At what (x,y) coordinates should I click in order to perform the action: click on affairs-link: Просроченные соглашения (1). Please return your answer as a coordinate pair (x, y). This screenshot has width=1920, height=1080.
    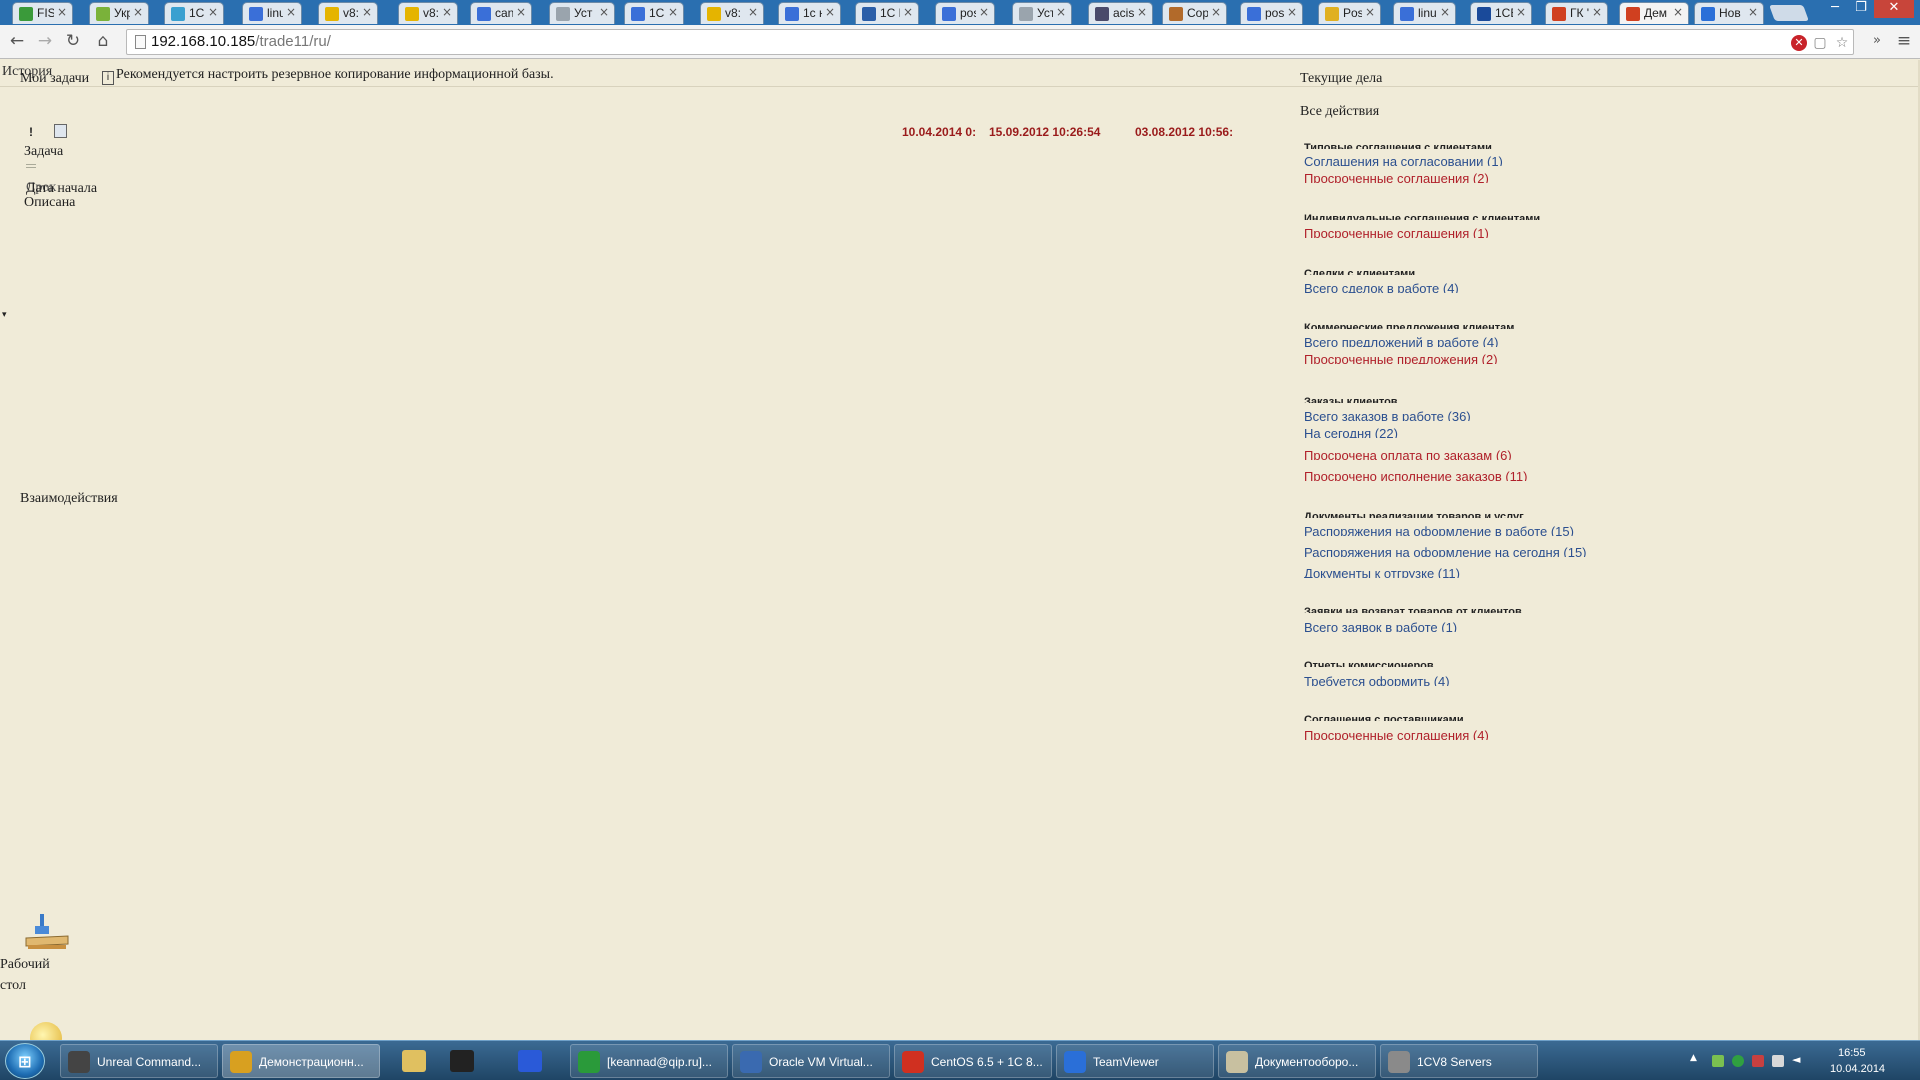
    Looking at the image, I should click on (1396, 232).